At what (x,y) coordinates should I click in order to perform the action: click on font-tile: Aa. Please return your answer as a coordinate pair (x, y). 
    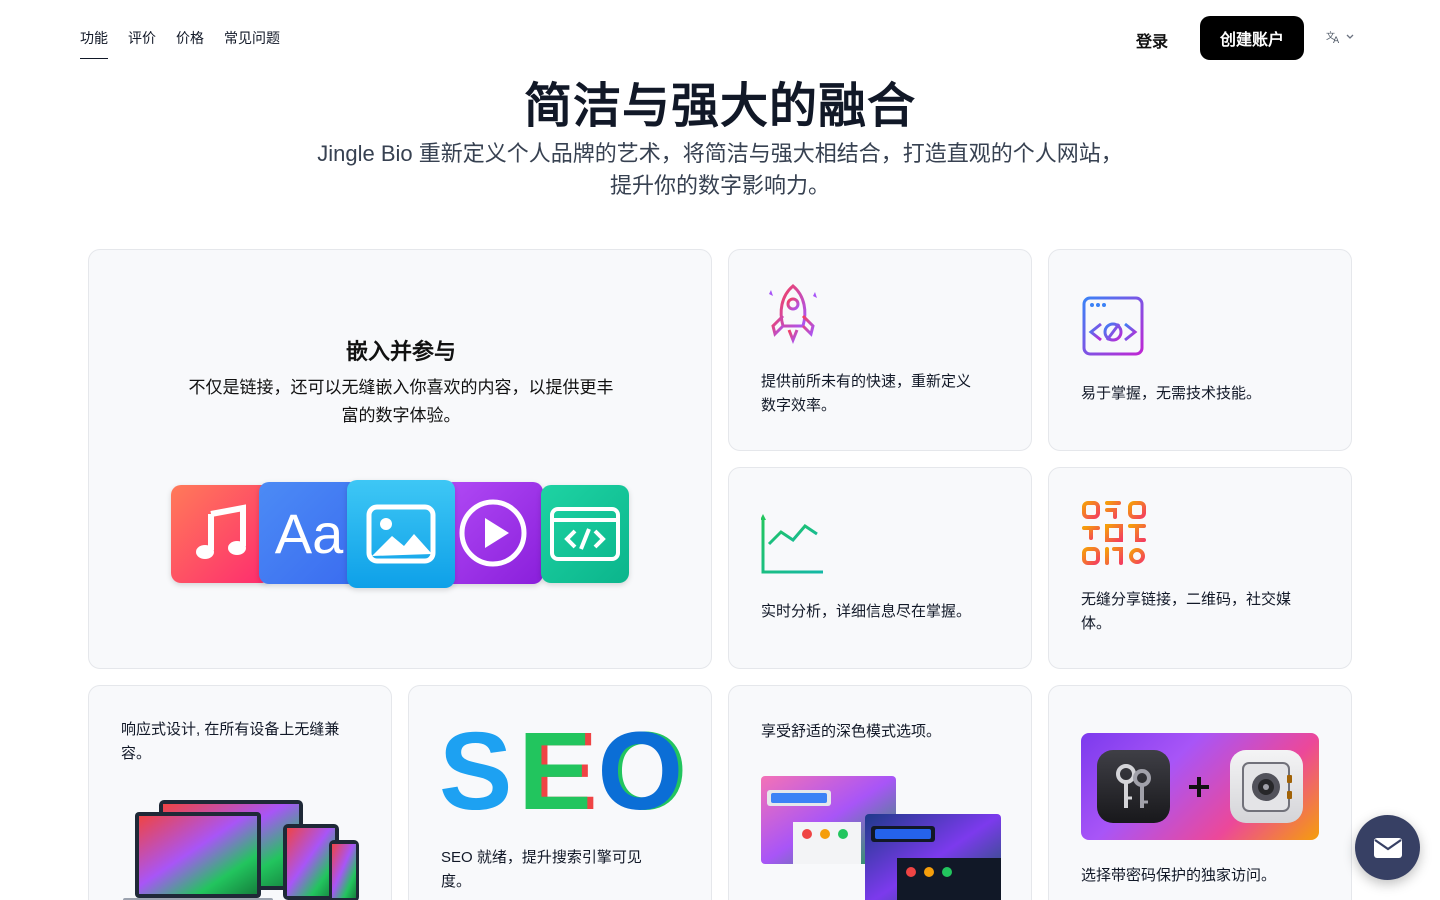
    Looking at the image, I should click on (309, 533).